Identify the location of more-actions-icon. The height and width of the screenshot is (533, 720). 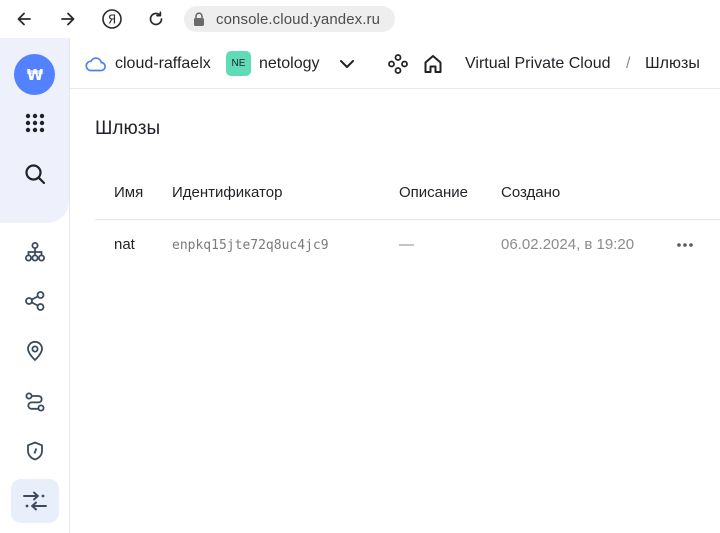
(685, 245).